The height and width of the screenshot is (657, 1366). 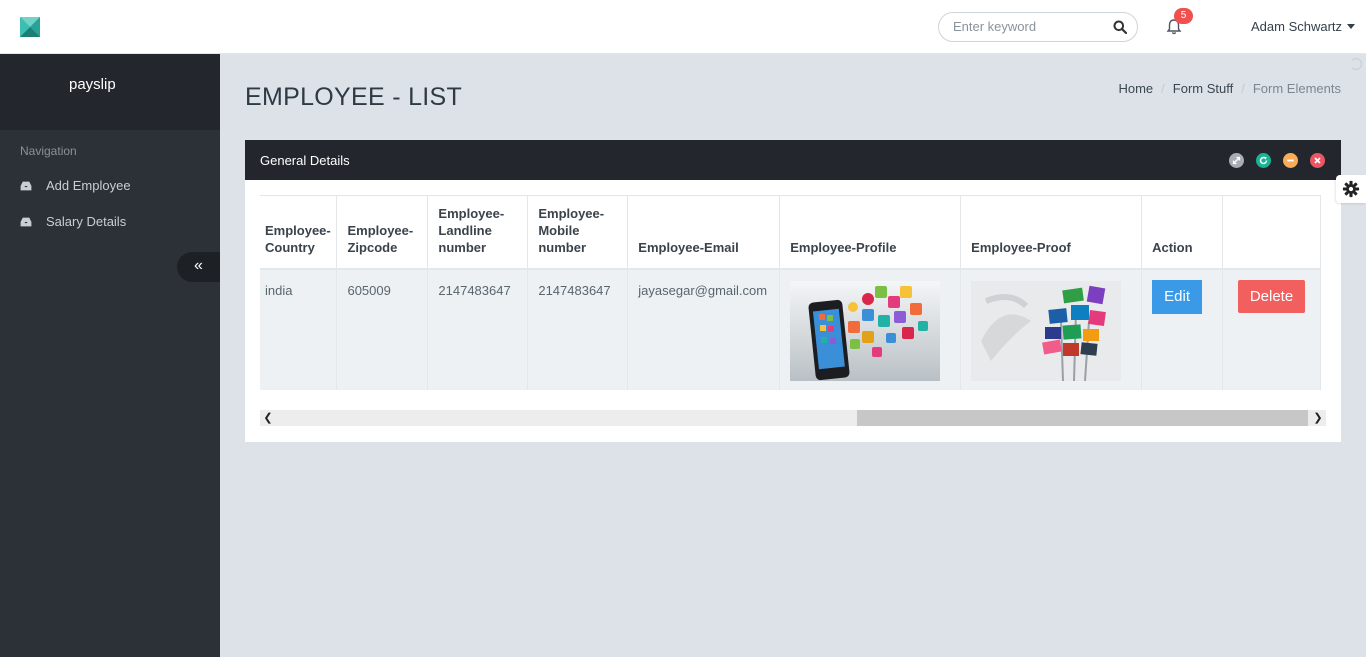 I want to click on user-name: Adam Schwartz, so click(x=1297, y=26).